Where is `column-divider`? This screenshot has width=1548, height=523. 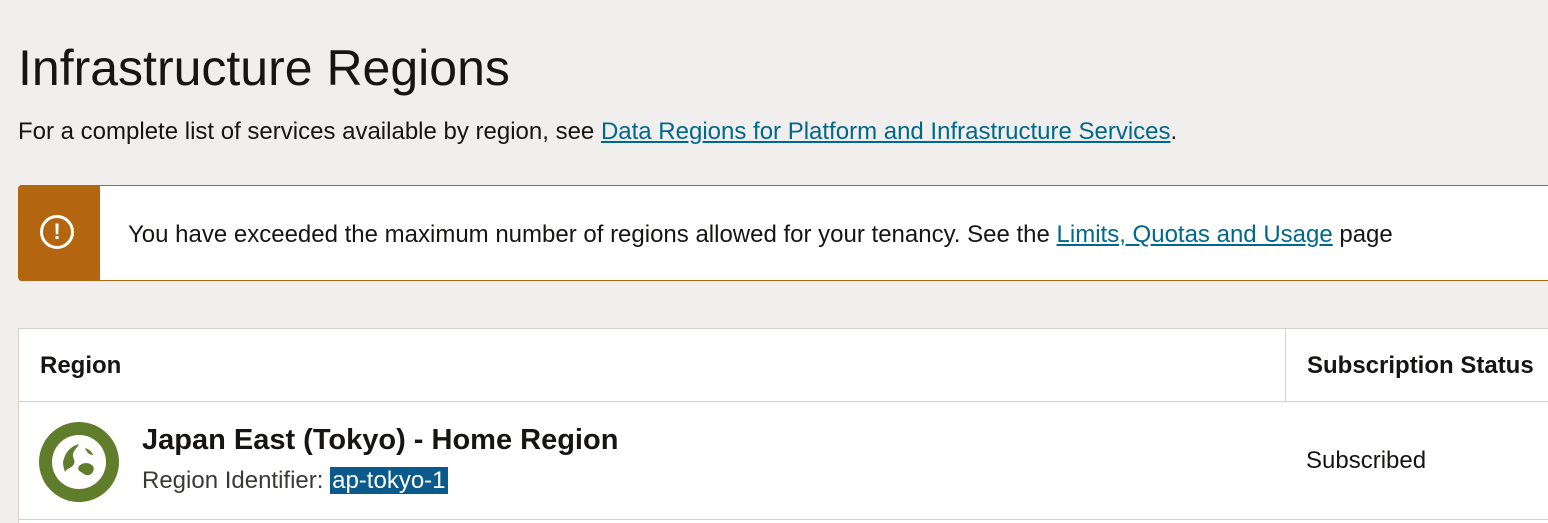
column-divider is located at coordinates (1285, 365).